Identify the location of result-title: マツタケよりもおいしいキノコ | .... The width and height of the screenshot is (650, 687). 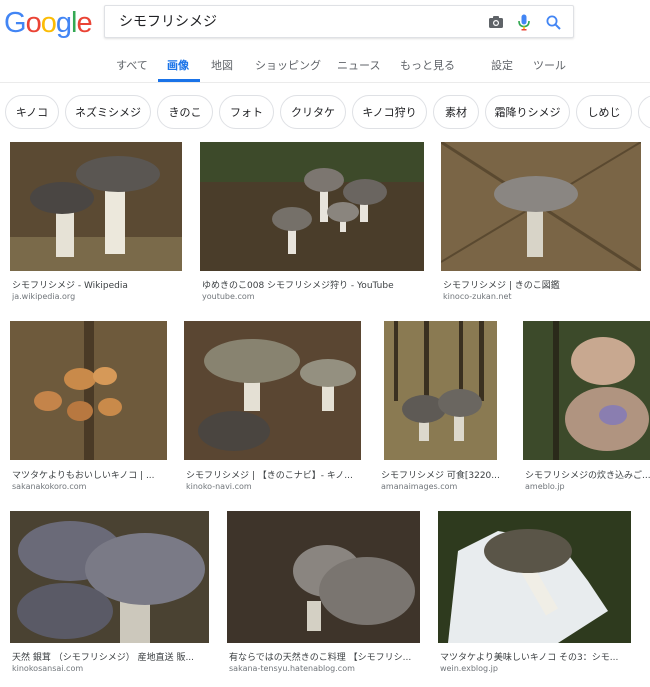
(89, 474).